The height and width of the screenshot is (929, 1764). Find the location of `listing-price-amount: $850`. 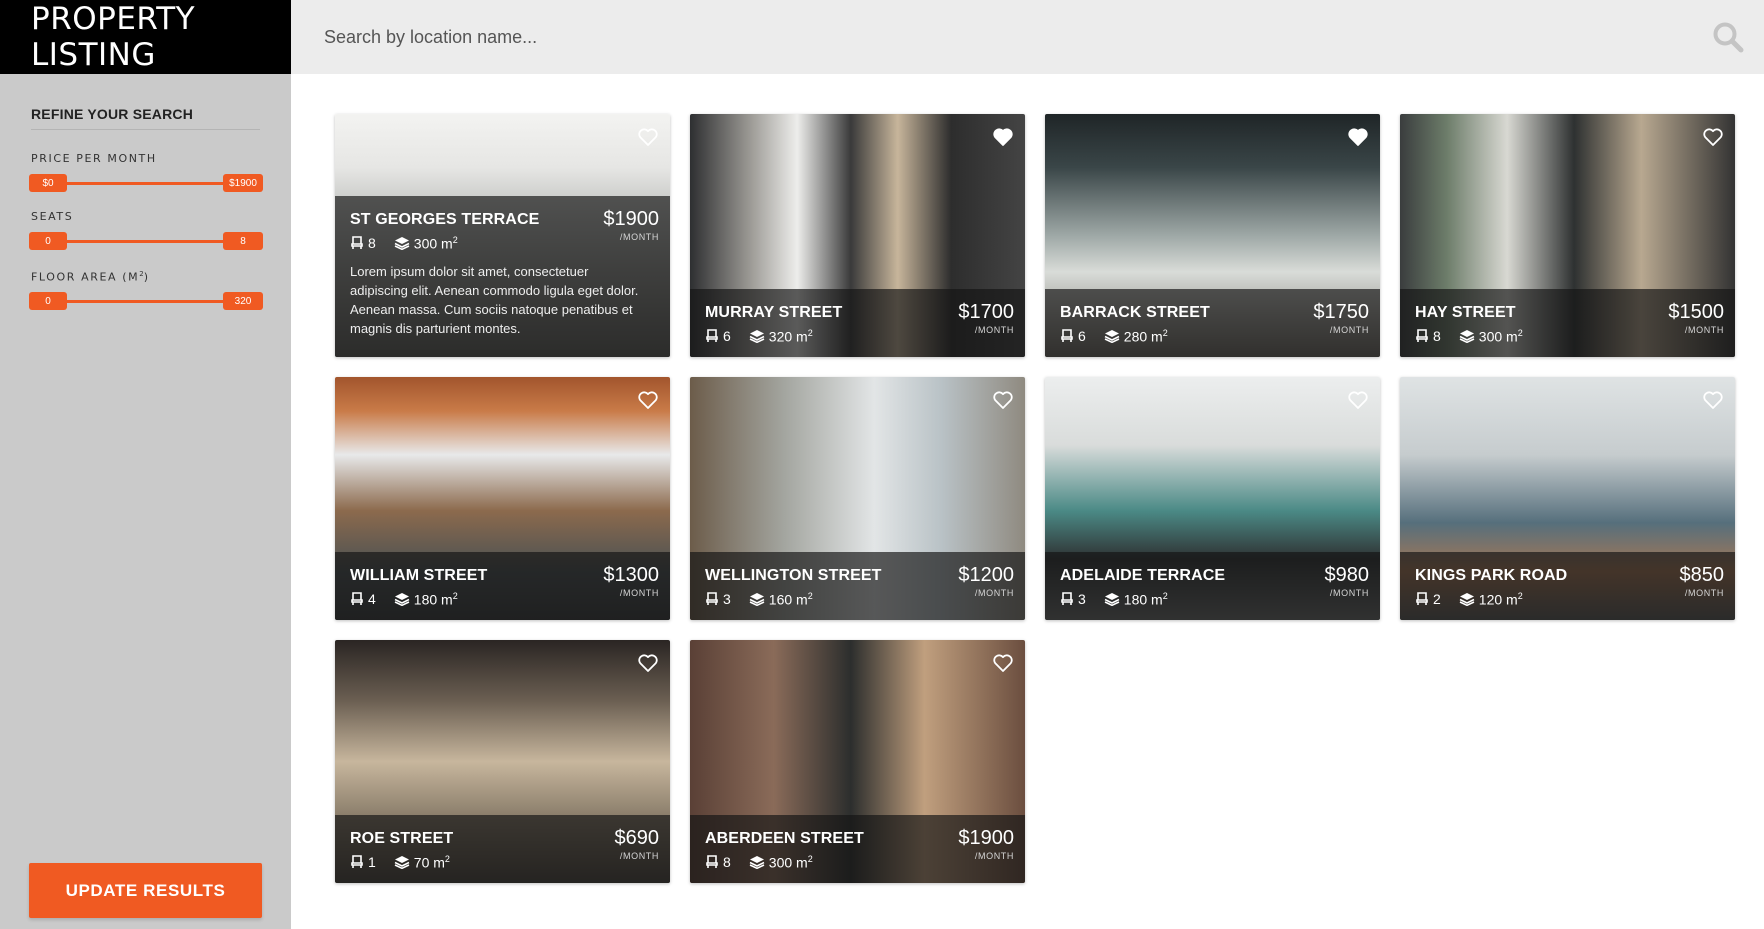

listing-price-amount: $850 is located at coordinates (1702, 575).